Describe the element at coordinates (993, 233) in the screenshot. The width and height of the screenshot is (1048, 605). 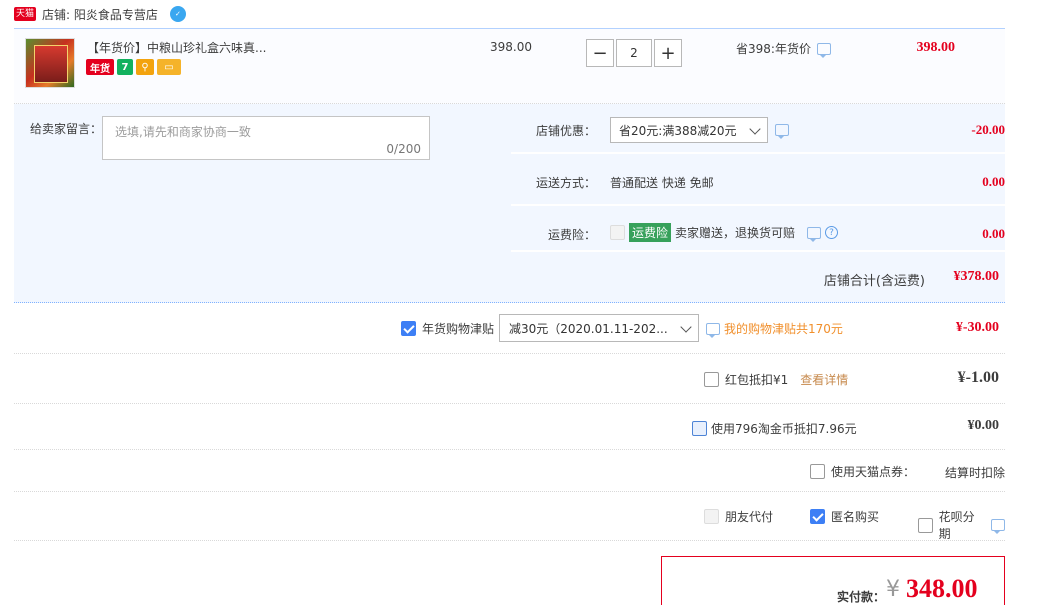
I see `insurance-value: 0.00` at that location.